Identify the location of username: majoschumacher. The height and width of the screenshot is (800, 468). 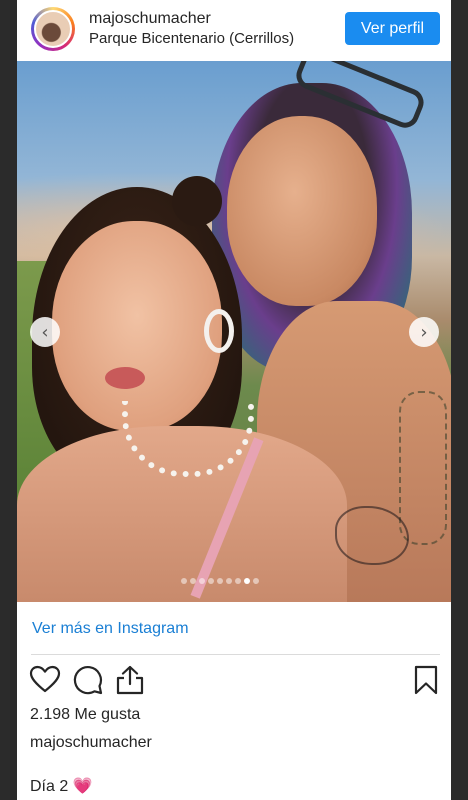
(150, 19).